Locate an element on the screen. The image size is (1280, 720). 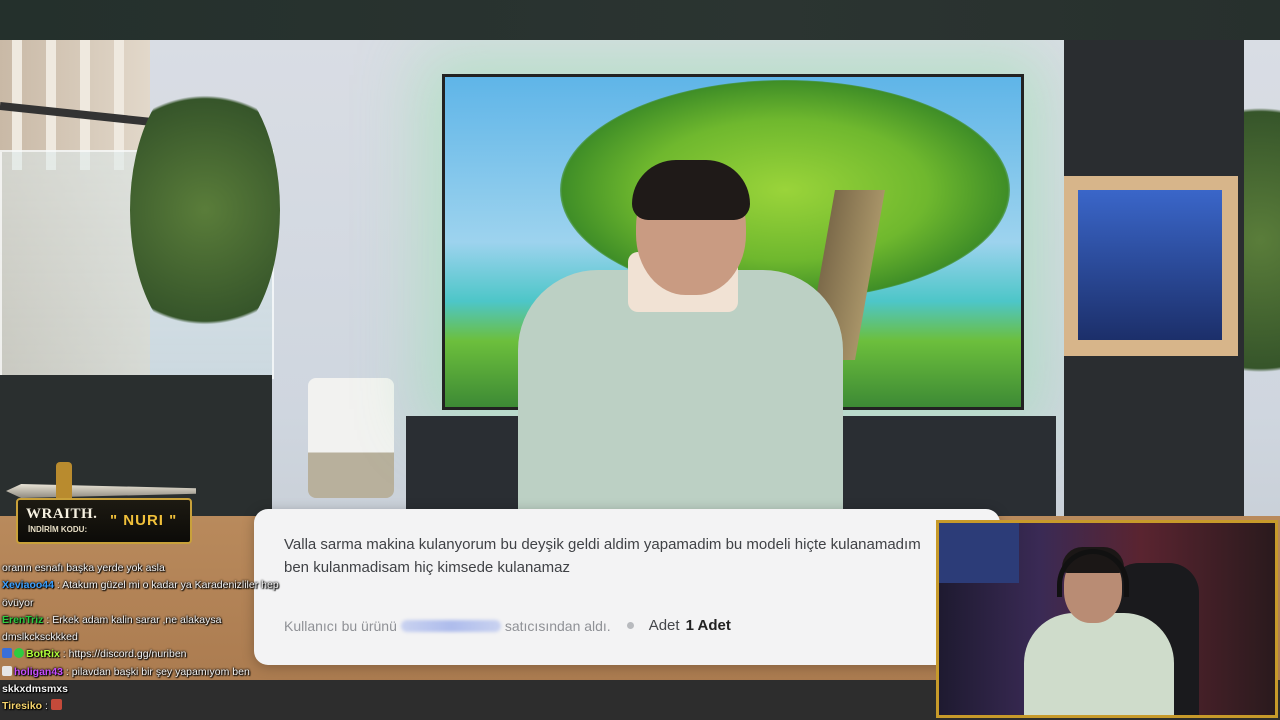
chat-message: skkxdmsmxs is located at coordinates (147, 689).